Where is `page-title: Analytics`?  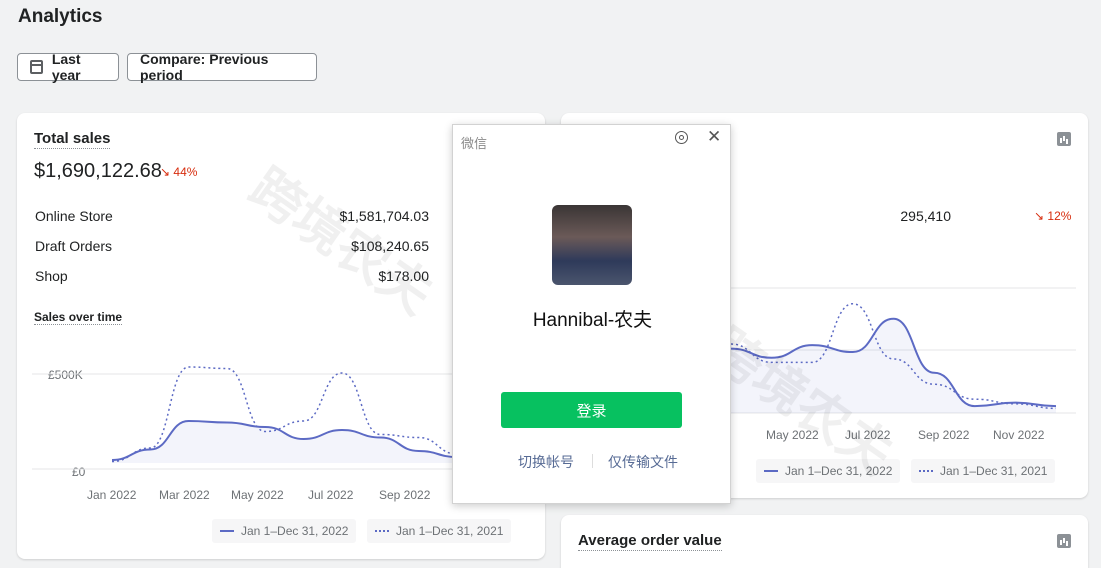
page-title: Analytics is located at coordinates (60, 16).